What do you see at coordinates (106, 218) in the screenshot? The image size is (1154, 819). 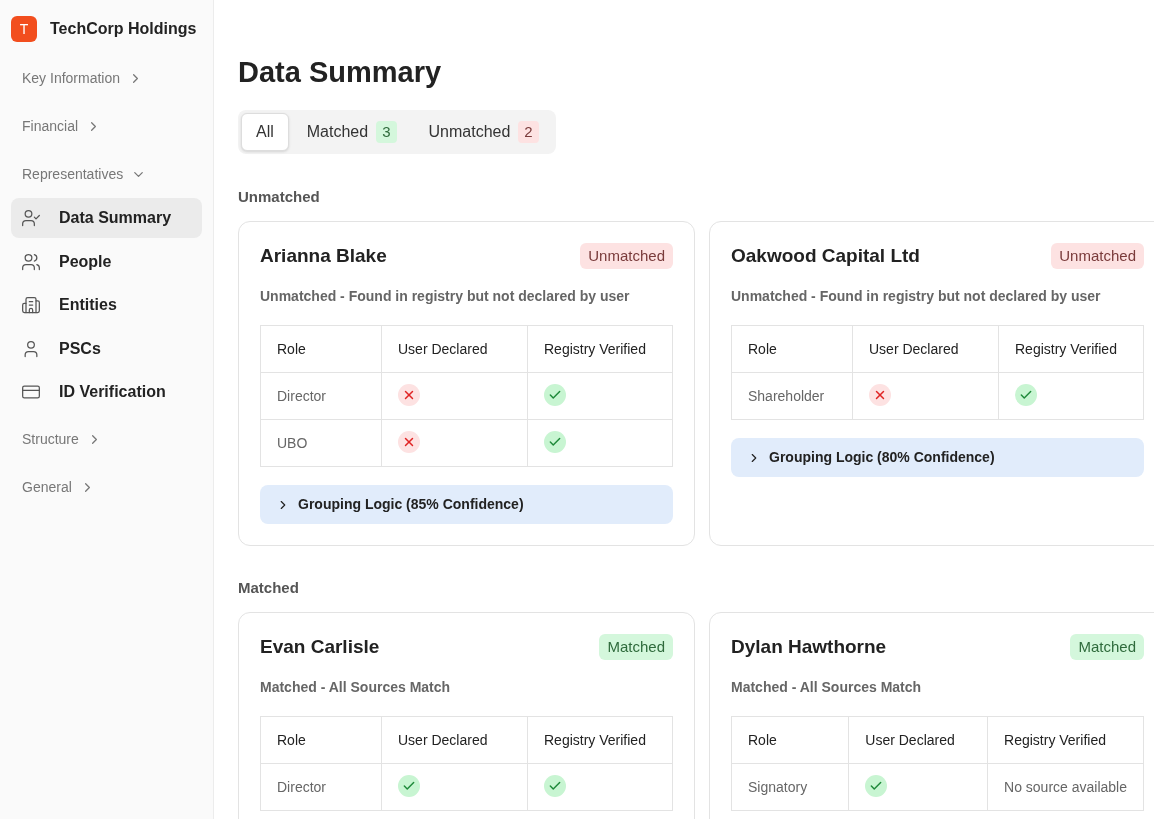 I see `nav-item: Data Summary` at bounding box center [106, 218].